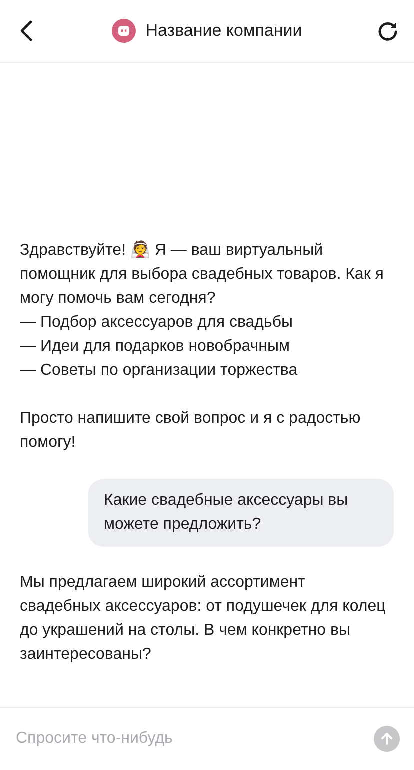  Describe the element at coordinates (202, 274) in the screenshot. I see `message-text: Здравствуйте! 👰 Я — ваш виртуальный помощник для выбора свадебных товаров. Как я могу помочь вам сегодня?` at that location.